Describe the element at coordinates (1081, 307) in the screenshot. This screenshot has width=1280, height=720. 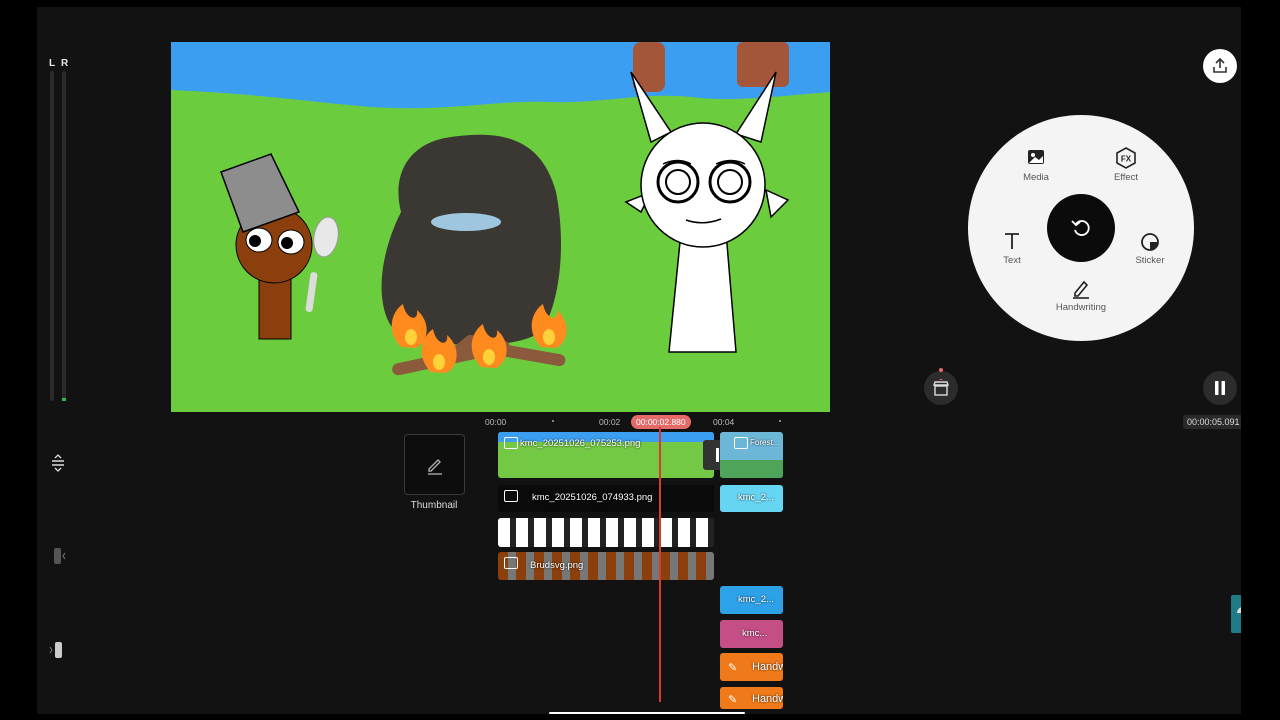
I see `handwriting-label: Handwriting` at that location.